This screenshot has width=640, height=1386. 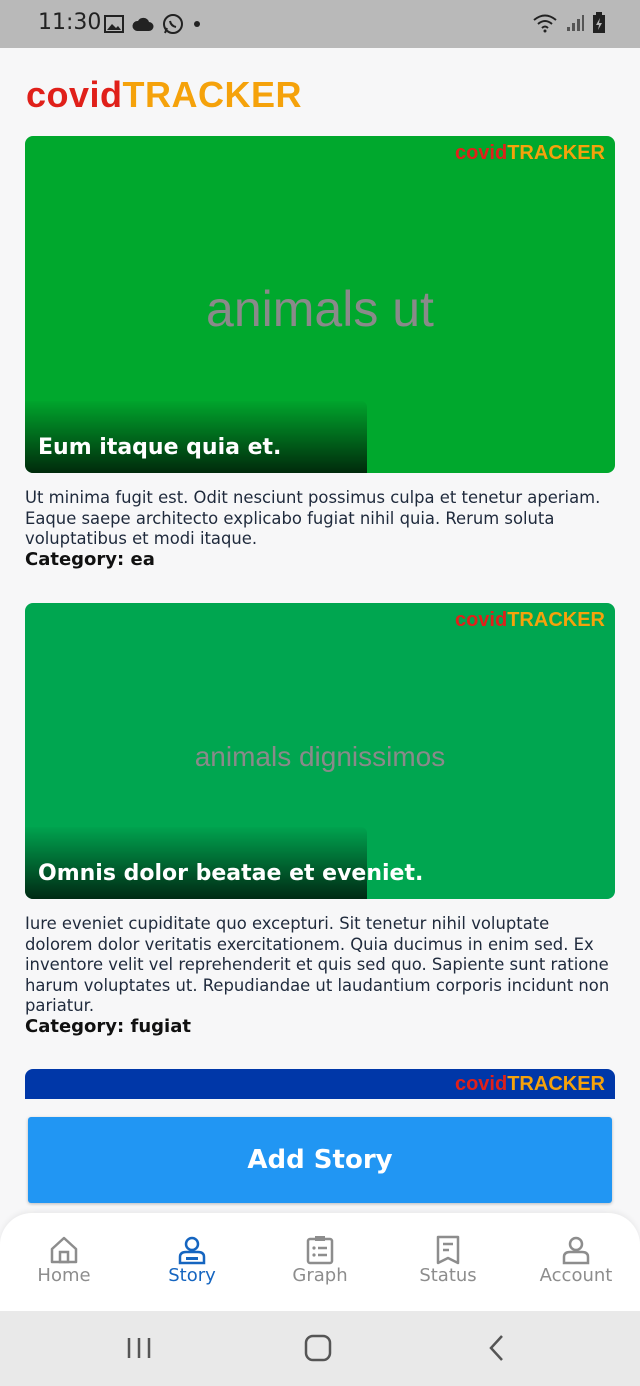 I want to click on gallery-icon, so click(x=114, y=24).